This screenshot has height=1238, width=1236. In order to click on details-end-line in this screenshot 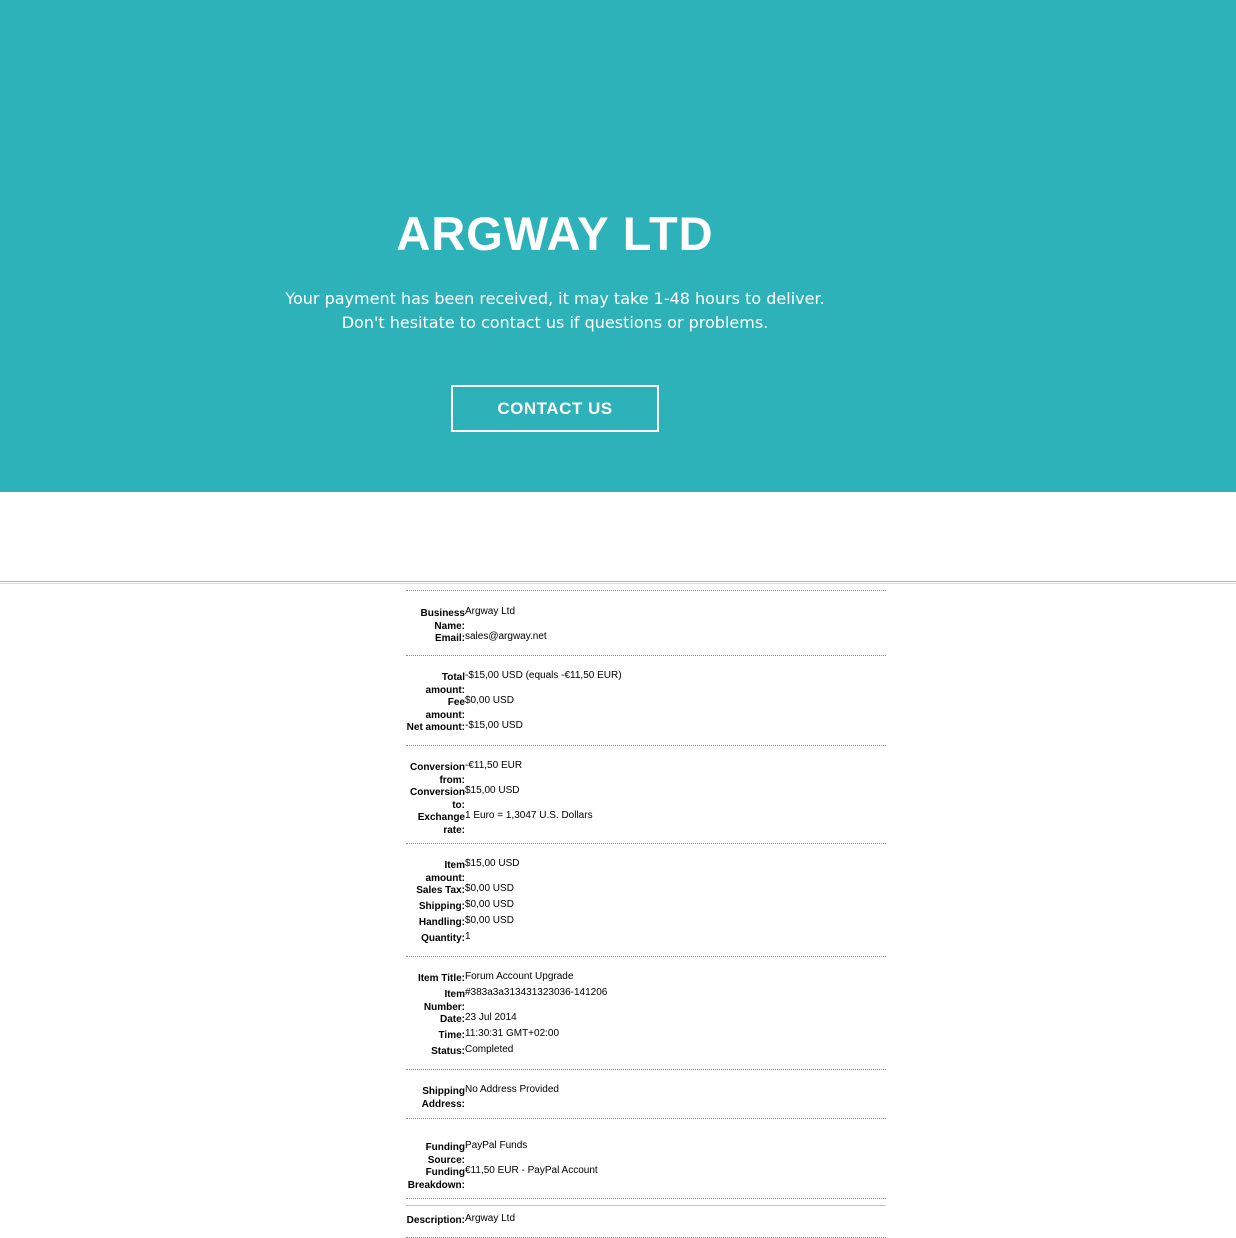, I will do `click(646, 1205)`.